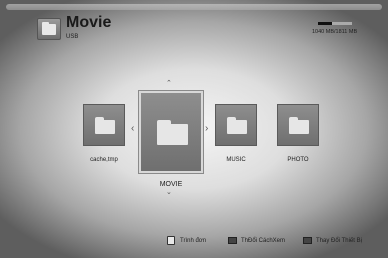 This screenshot has height=258, width=388. Describe the element at coordinates (171, 240) in the screenshot. I see `menu-button-icon` at that location.